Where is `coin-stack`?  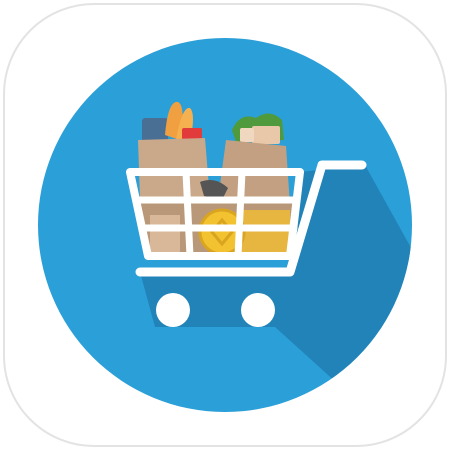 coin-stack is located at coordinates (265, 233).